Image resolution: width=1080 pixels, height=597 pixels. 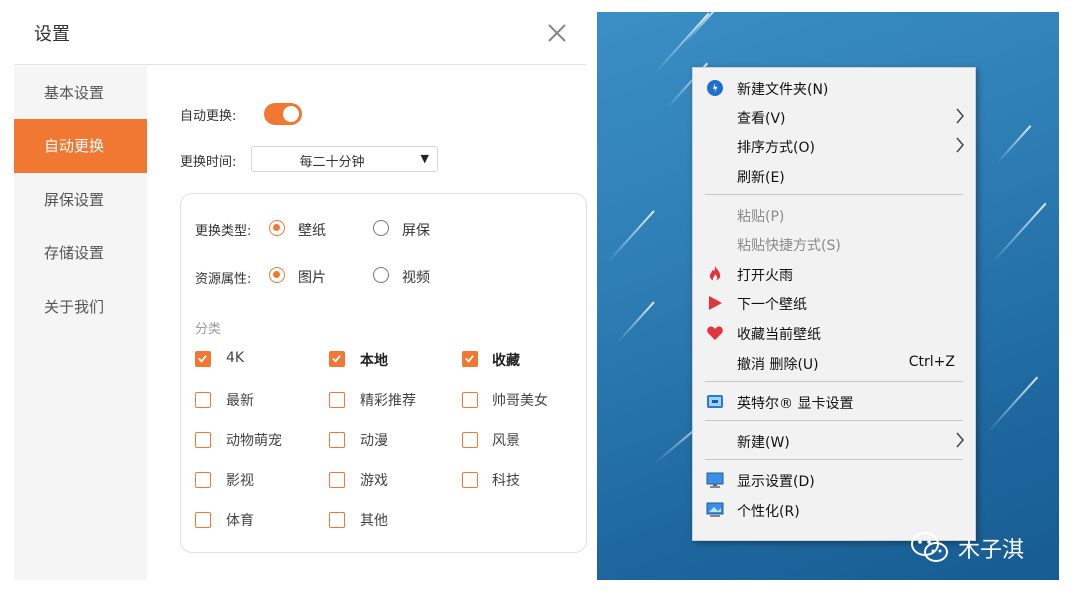 What do you see at coordinates (277, 228) in the screenshot?
I see `radio-wallpaper` at bounding box center [277, 228].